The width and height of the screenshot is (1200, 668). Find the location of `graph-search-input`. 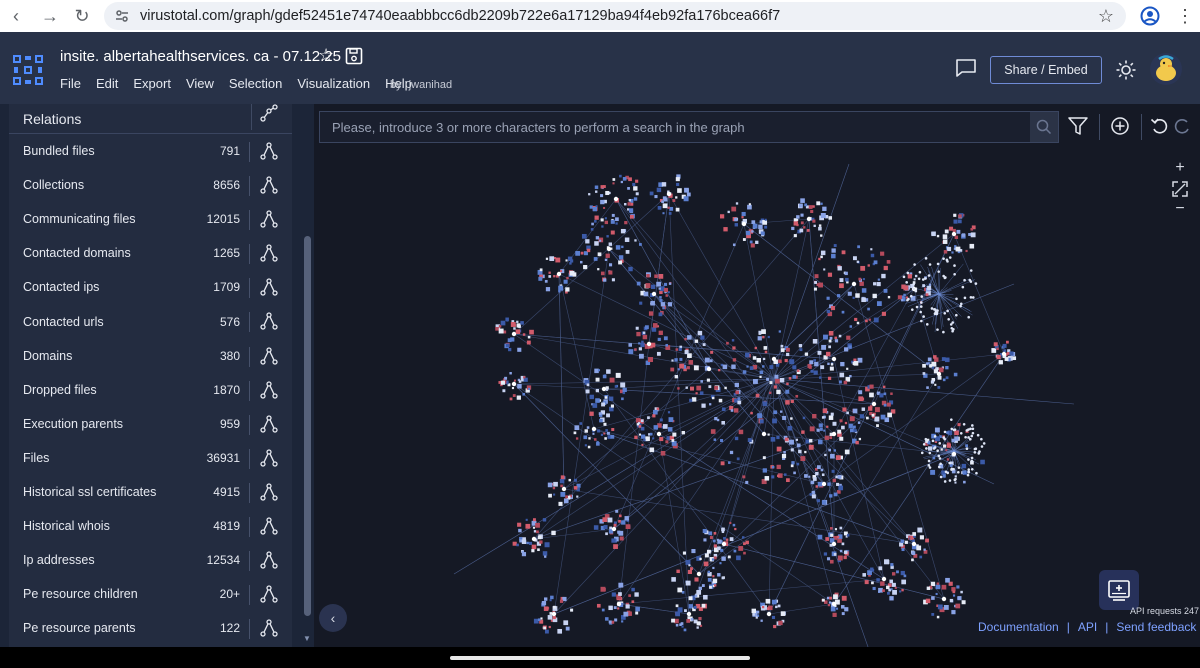

graph-search-input is located at coordinates (670, 127).